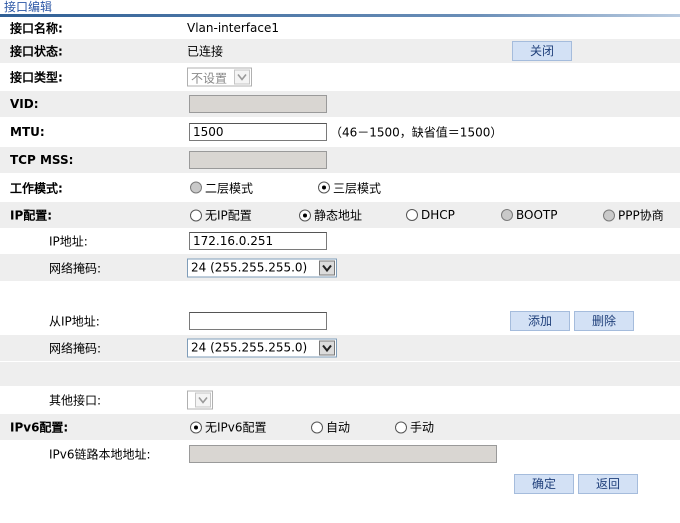 Image resolution: width=680 pixels, height=523 pixels. What do you see at coordinates (75, 348) in the screenshot?
I see `secondary-netmask-label: 网络掩码:` at bounding box center [75, 348].